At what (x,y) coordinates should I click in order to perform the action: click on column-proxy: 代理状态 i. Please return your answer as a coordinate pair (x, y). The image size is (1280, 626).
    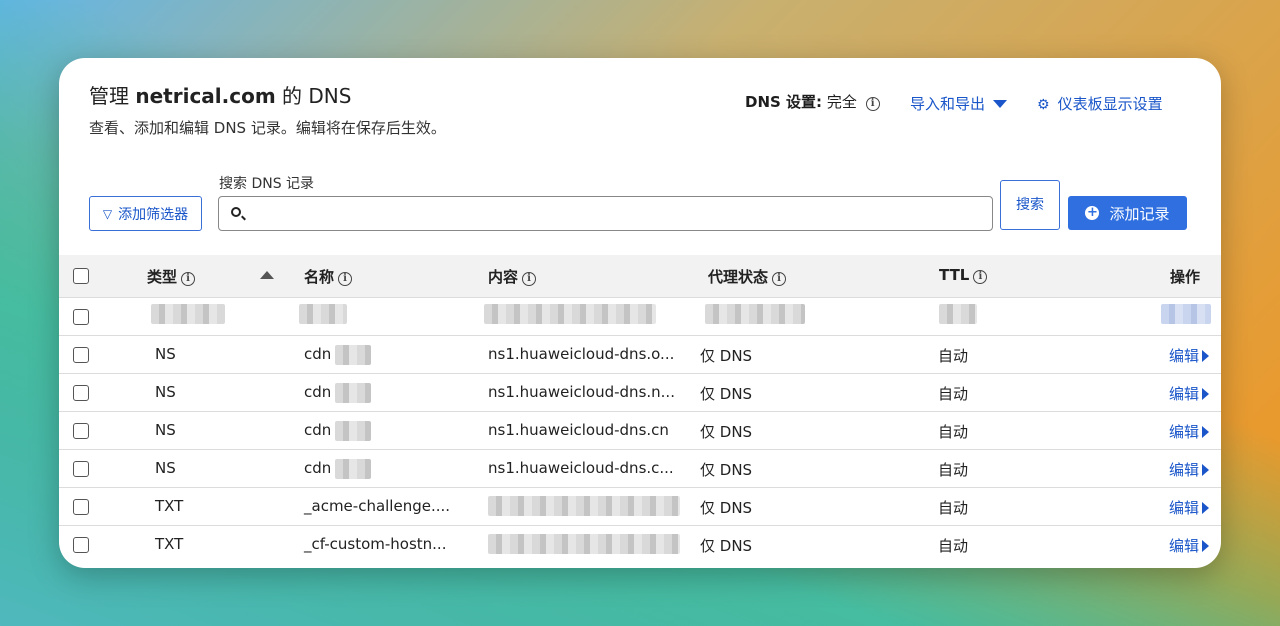
    Looking at the image, I should click on (747, 276).